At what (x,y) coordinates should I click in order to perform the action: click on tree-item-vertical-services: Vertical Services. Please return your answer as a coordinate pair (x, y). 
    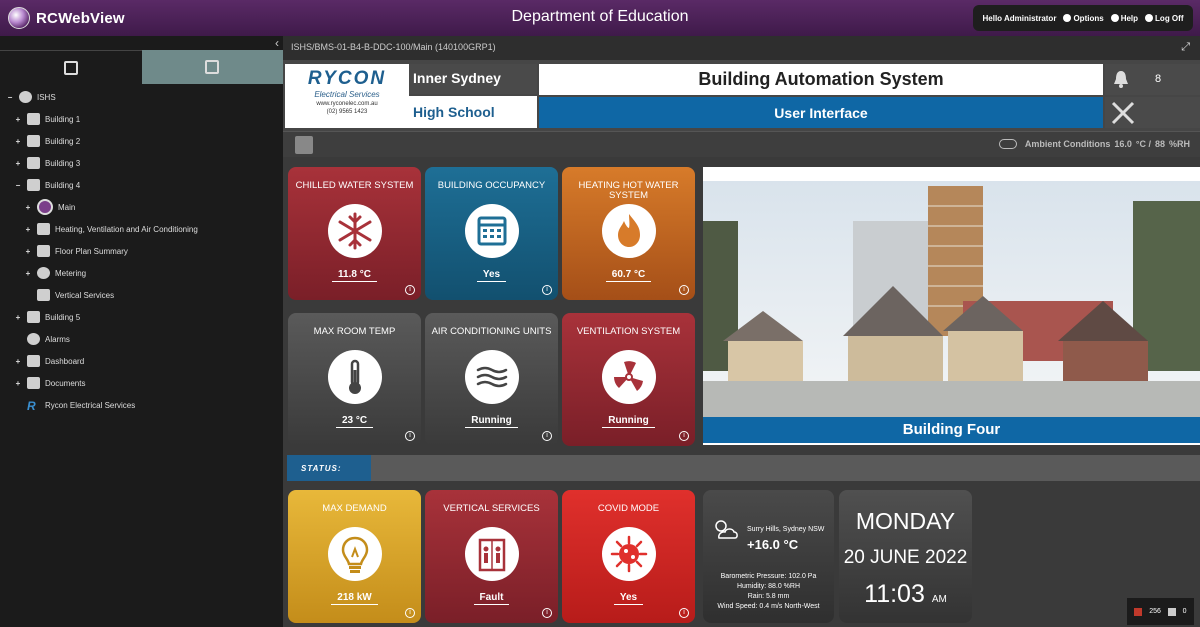
    Looking at the image, I should click on (69, 295).